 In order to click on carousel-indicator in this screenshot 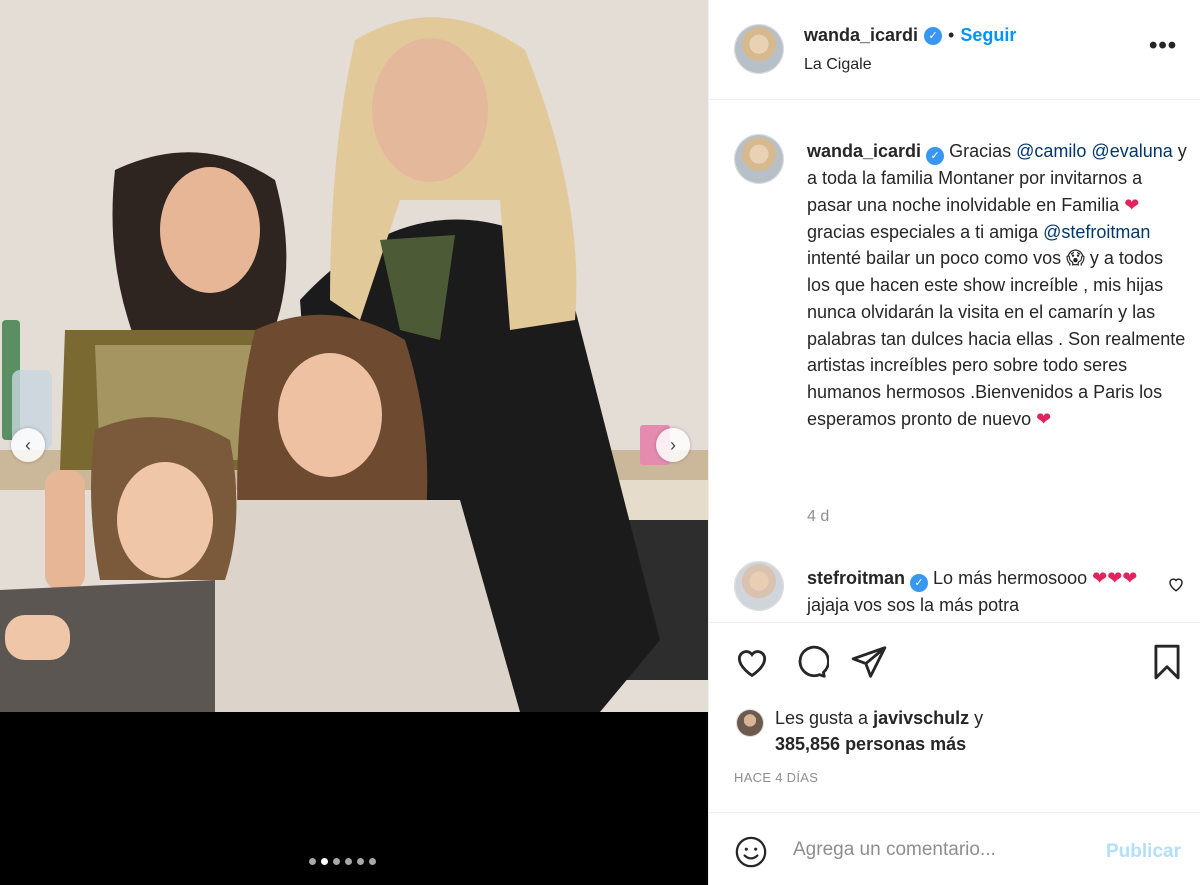, I will do `click(342, 861)`.